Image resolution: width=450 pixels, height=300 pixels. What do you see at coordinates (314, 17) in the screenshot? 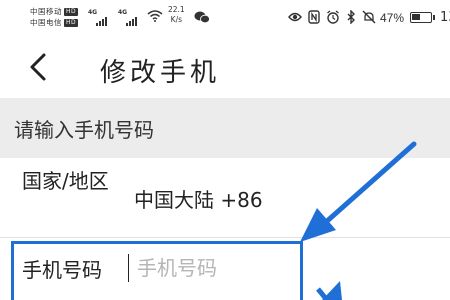
I see `nfc-icon` at bounding box center [314, 17].